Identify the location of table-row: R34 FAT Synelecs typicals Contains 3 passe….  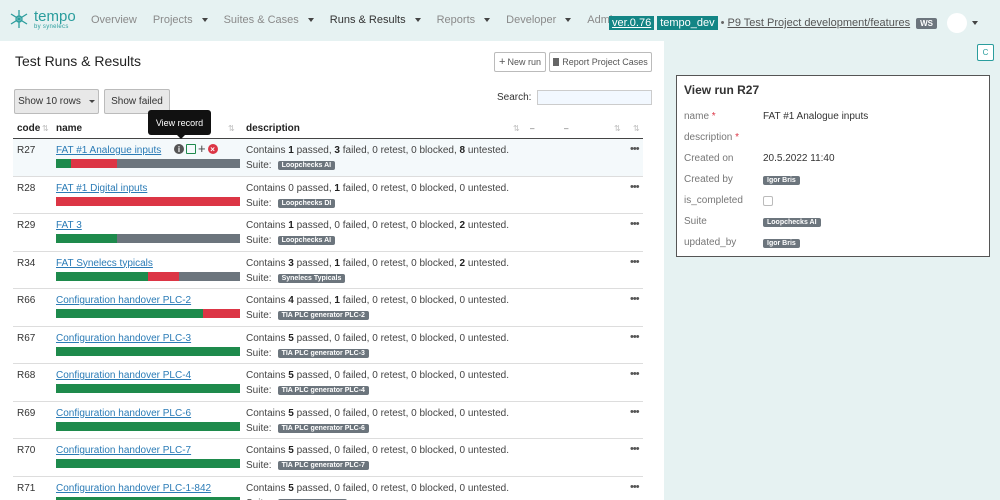
(328, 270).